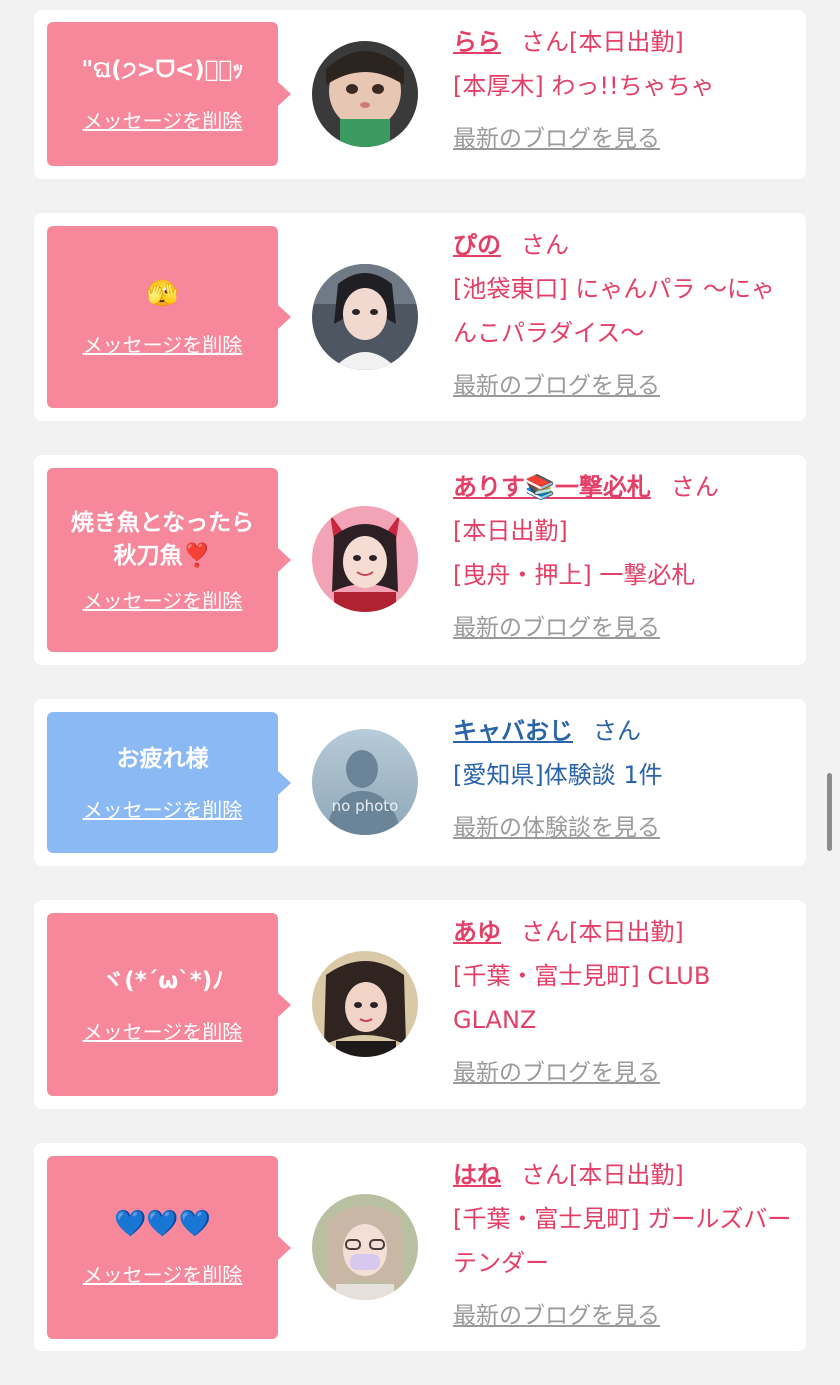 Image resolution: width=840 pixels, height=1385 pixels. What do you see at coordinates (582, 998) in the screenshot?
I see `shop-text: [千葉・富士見町] CLUB GLANZ` at bounding box center [582, 998].